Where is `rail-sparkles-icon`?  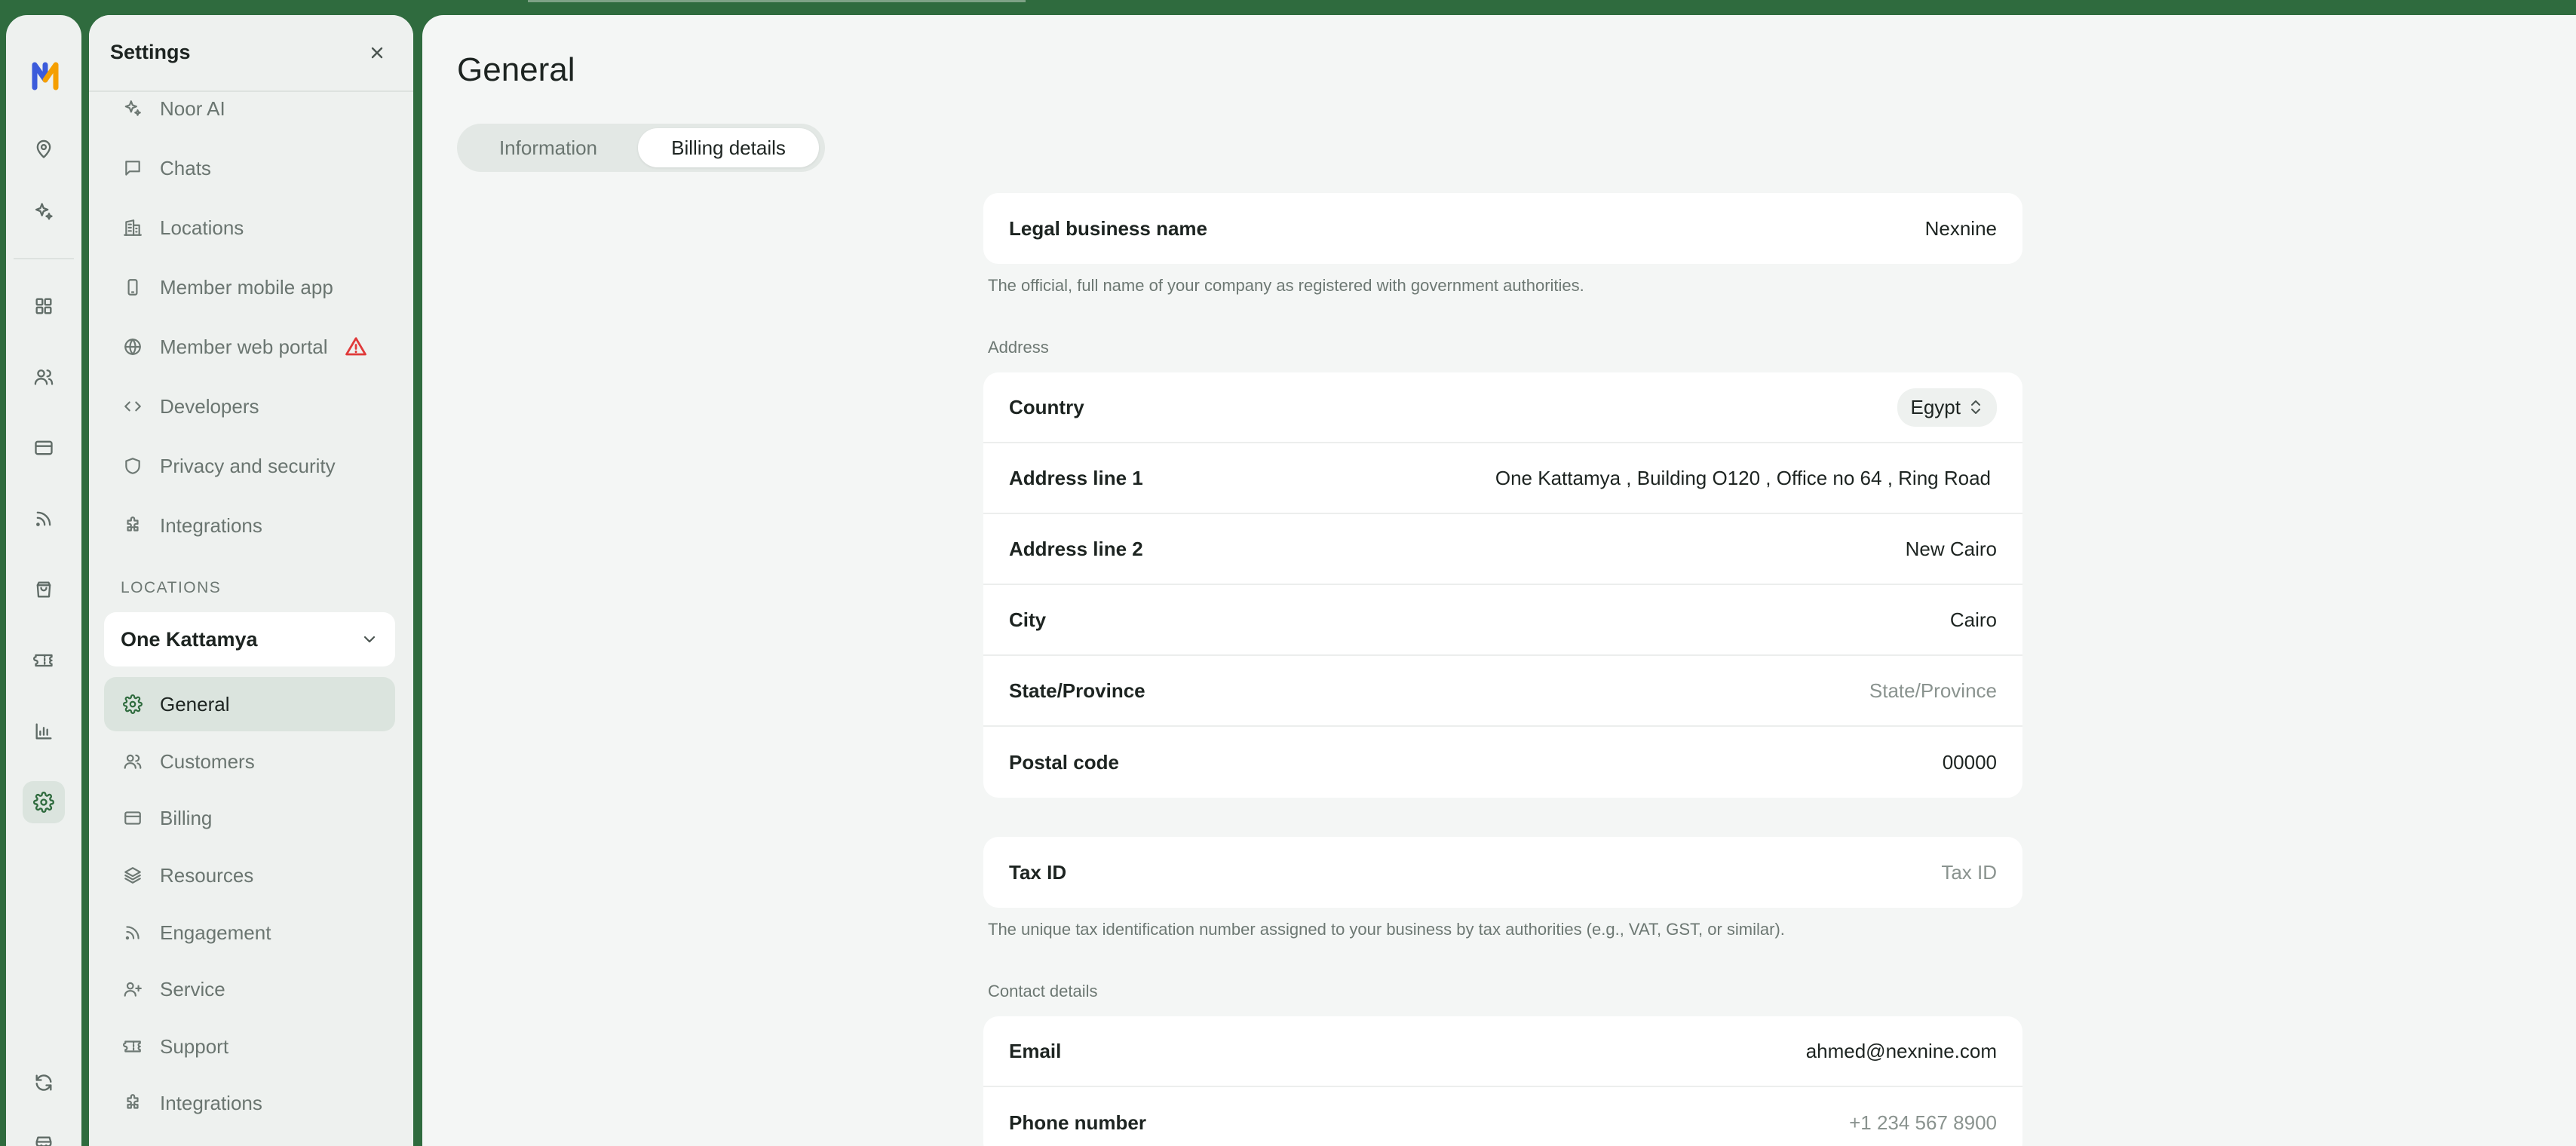 rail-sparkles-icon is located at coordinates (44, 212).